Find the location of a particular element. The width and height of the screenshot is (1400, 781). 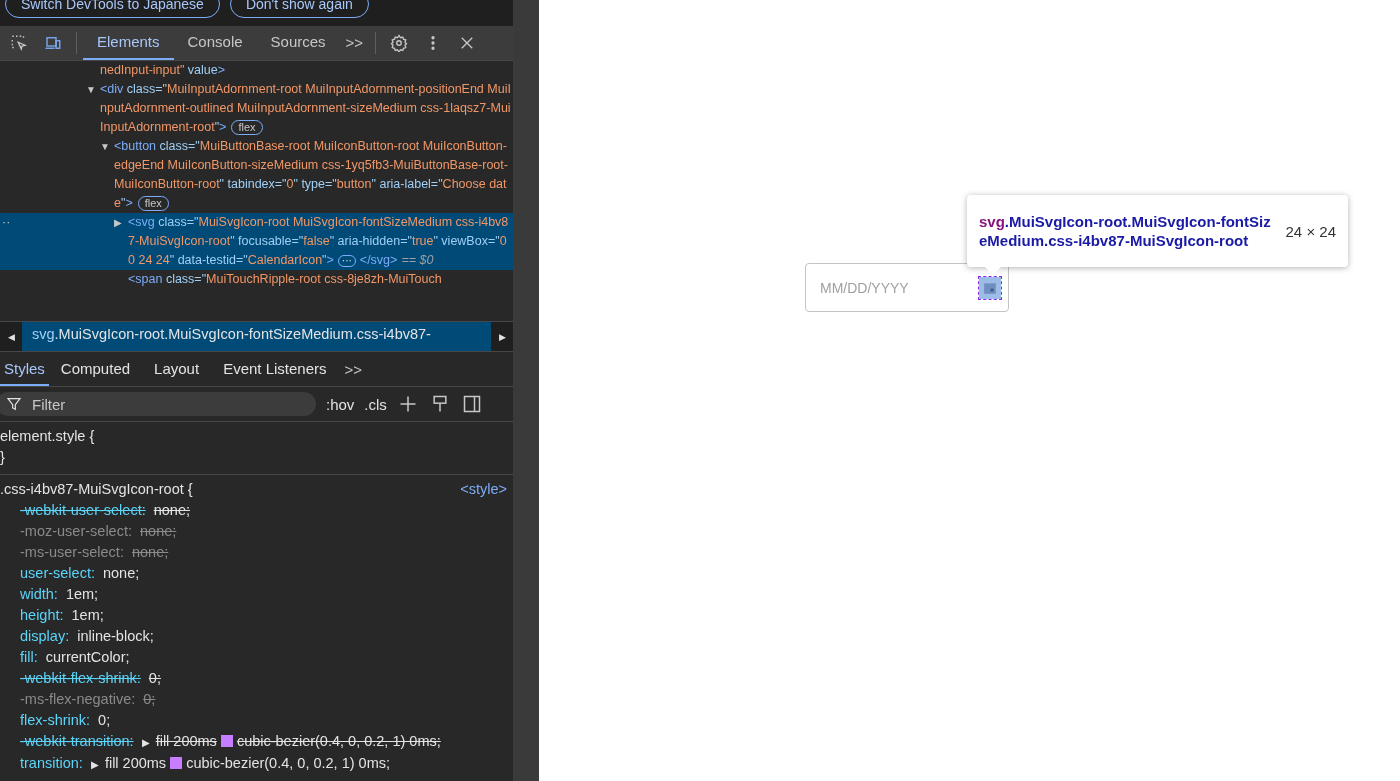

class-toggle-button: .cls is located at coordinates (375, 404).